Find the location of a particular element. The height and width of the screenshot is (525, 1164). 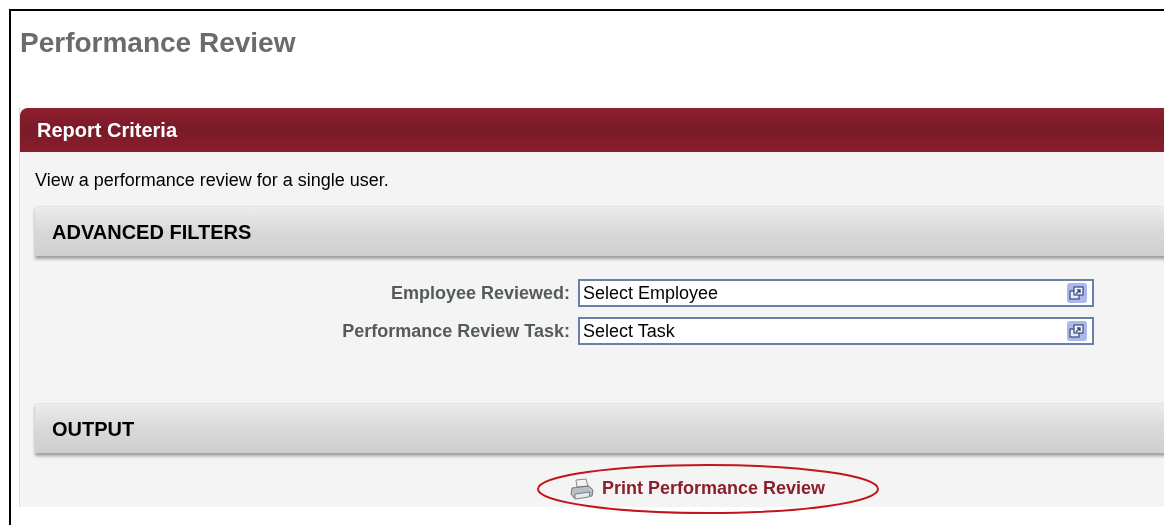

lookup-field: Select Employee is located at coordinates (836, 293).